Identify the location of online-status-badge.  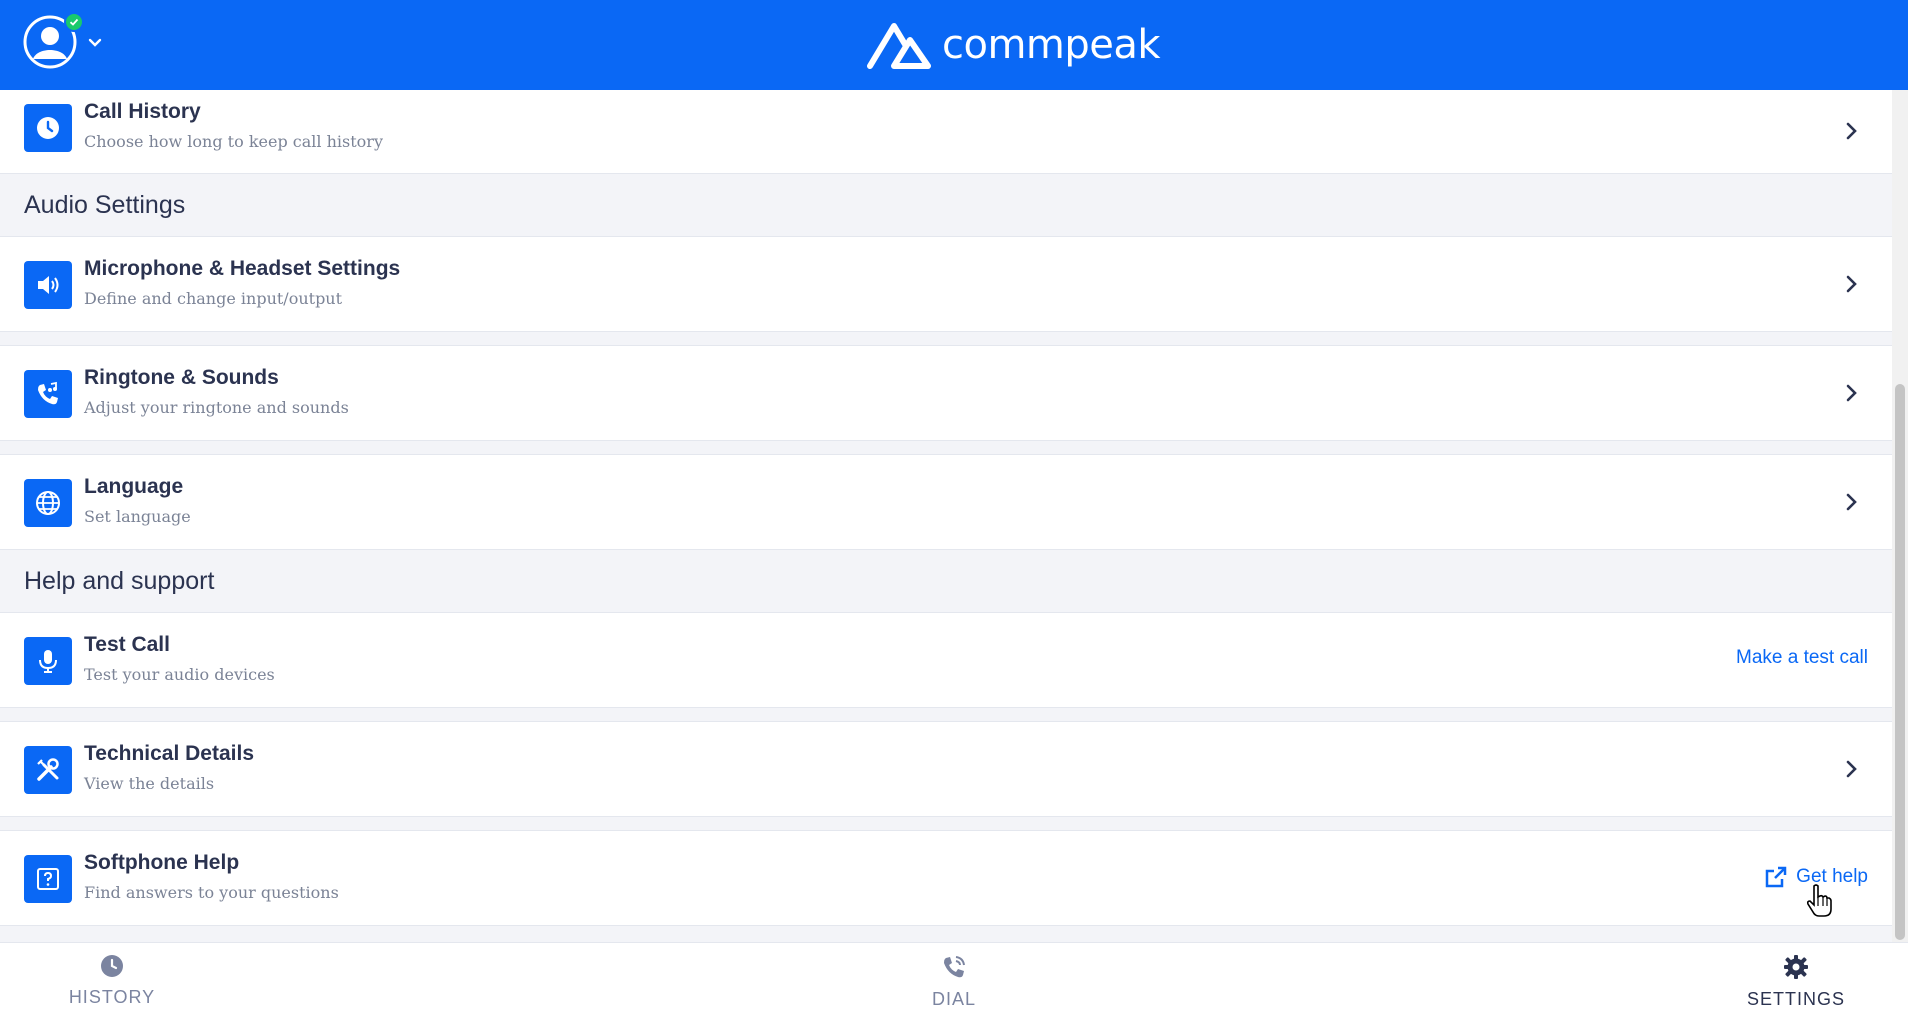
(74, 22).